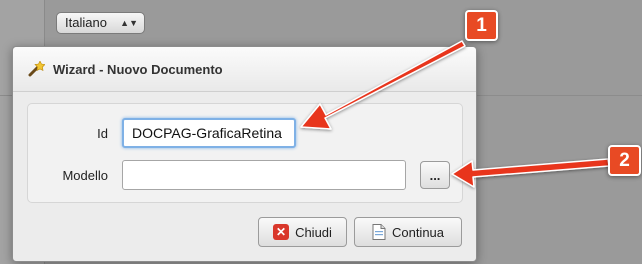 The image size is (642, 264). What do you see at coordinates (244, 69) in the screenshot?
I see `dialog-titlebar: Wizard - Nuovo Documento` at bounding box center [244, 69].